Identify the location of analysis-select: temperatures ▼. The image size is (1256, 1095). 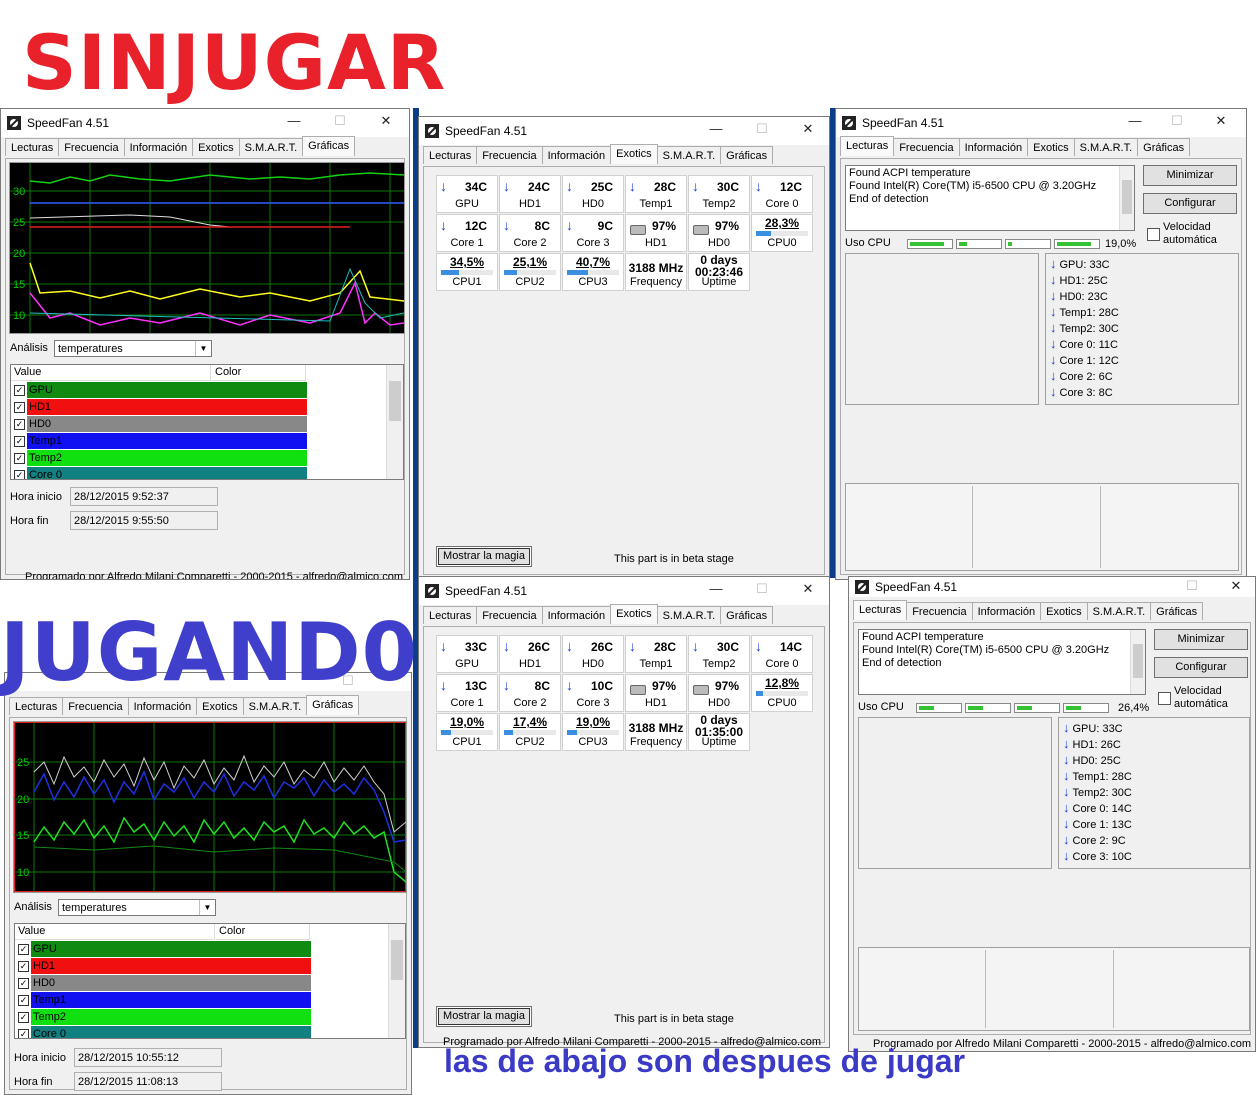
(133, 348).